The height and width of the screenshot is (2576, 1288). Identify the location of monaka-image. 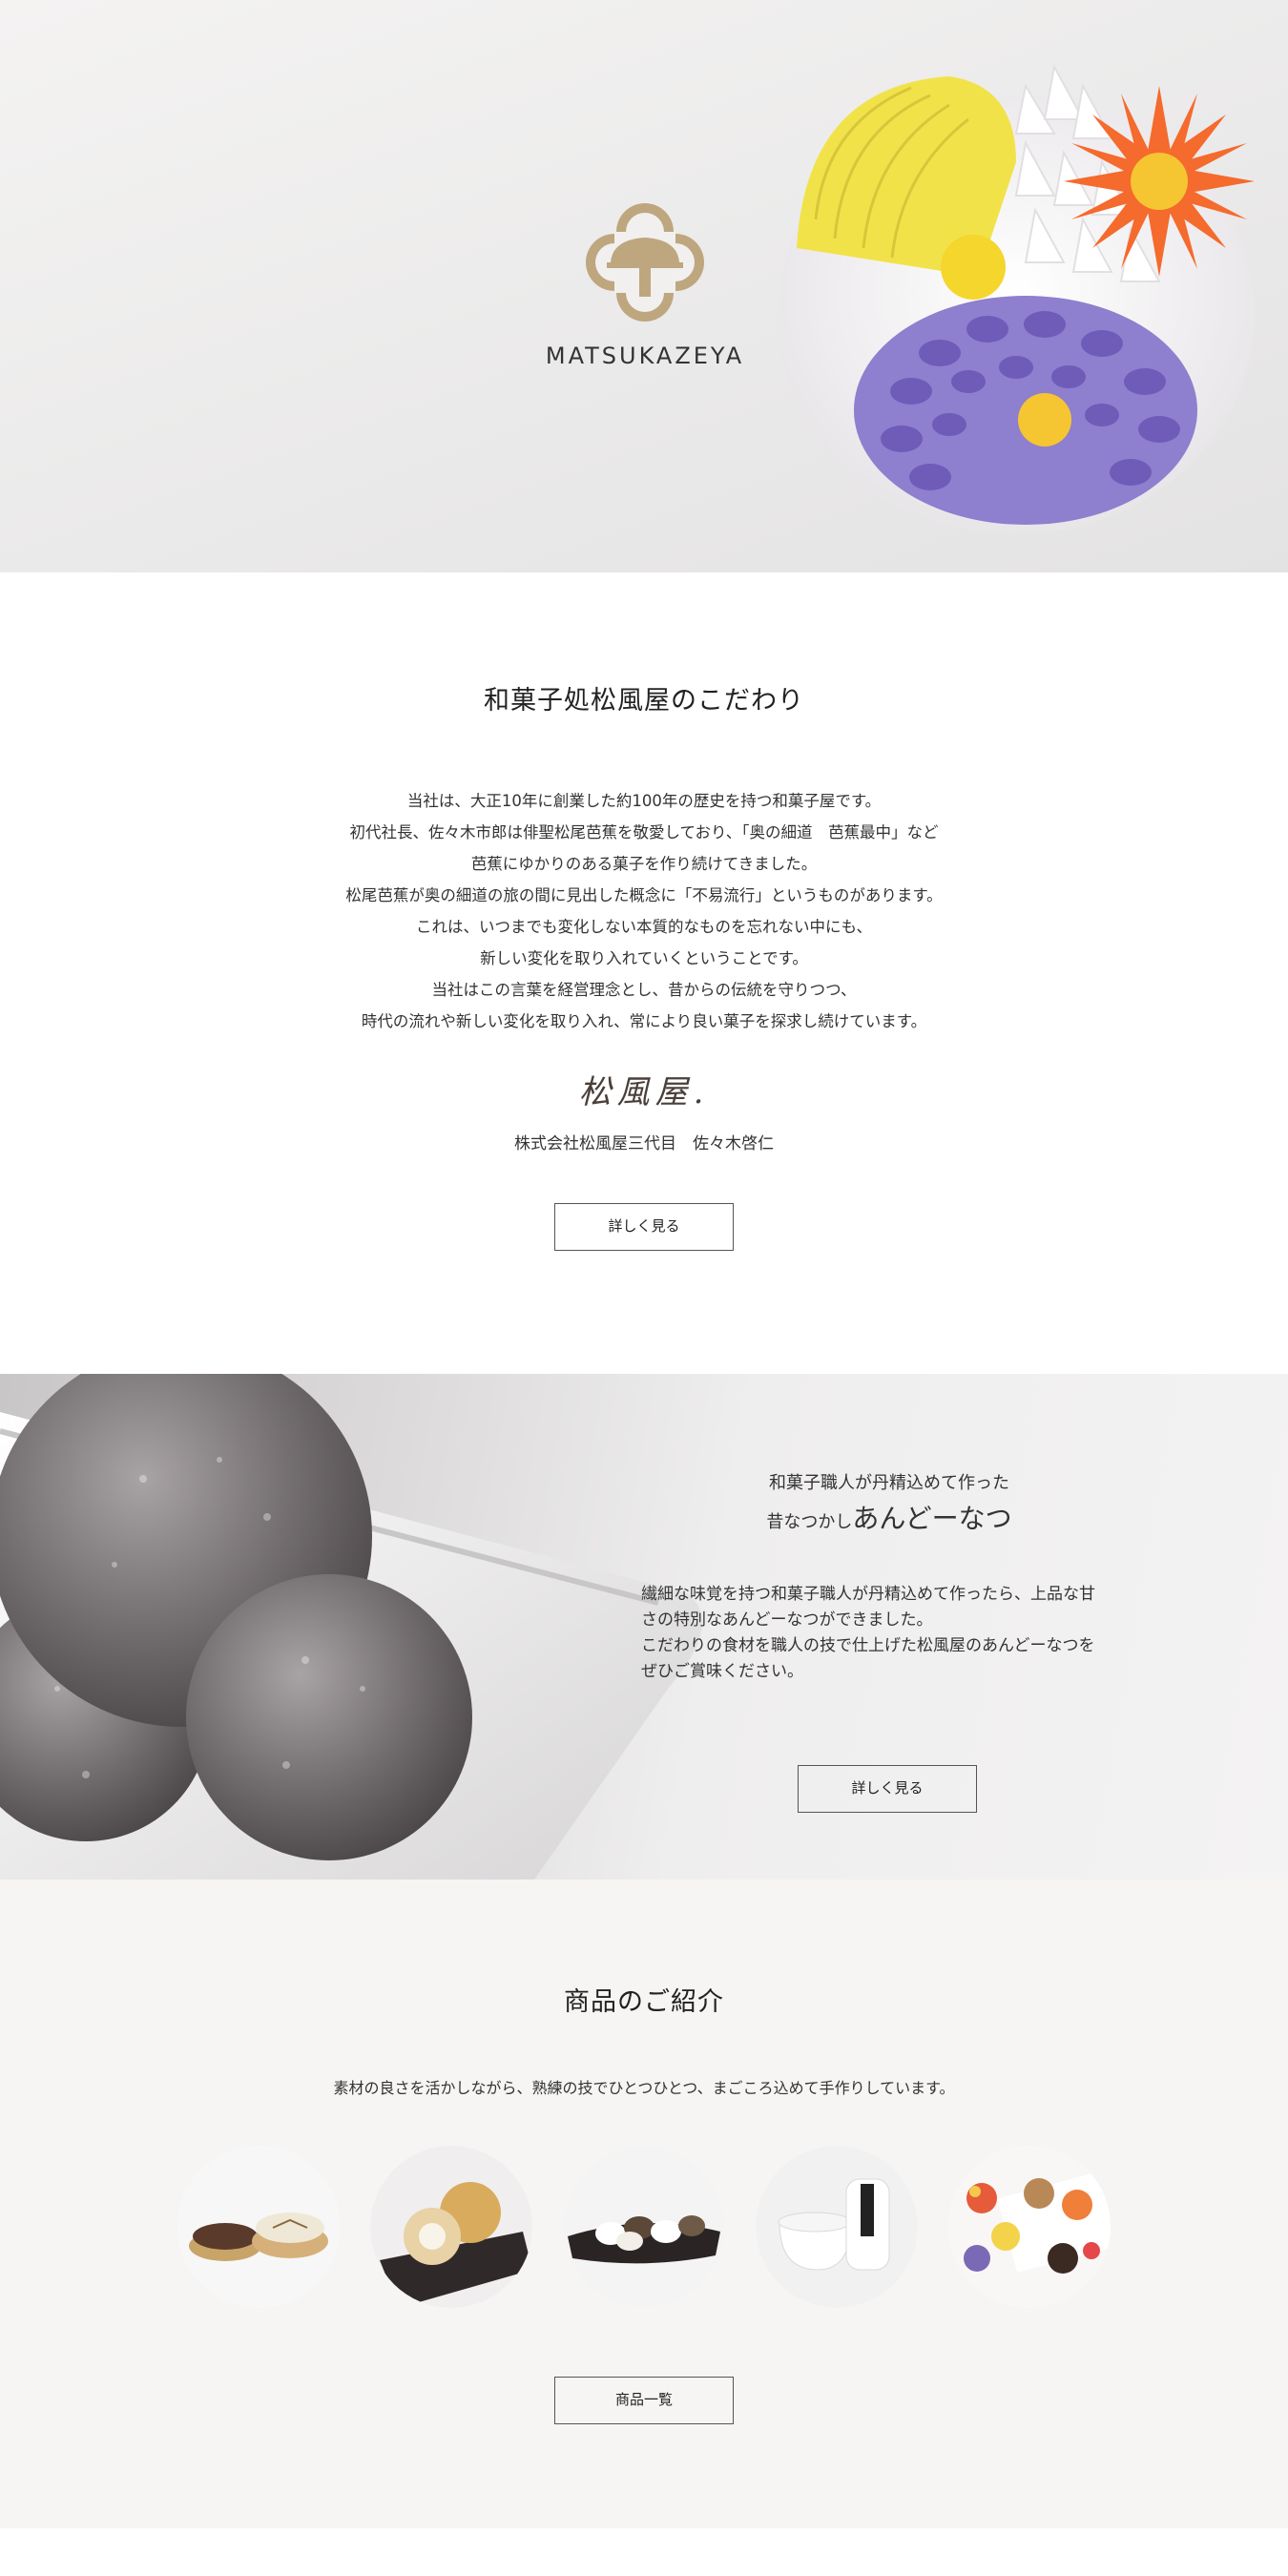
(258, 2227).